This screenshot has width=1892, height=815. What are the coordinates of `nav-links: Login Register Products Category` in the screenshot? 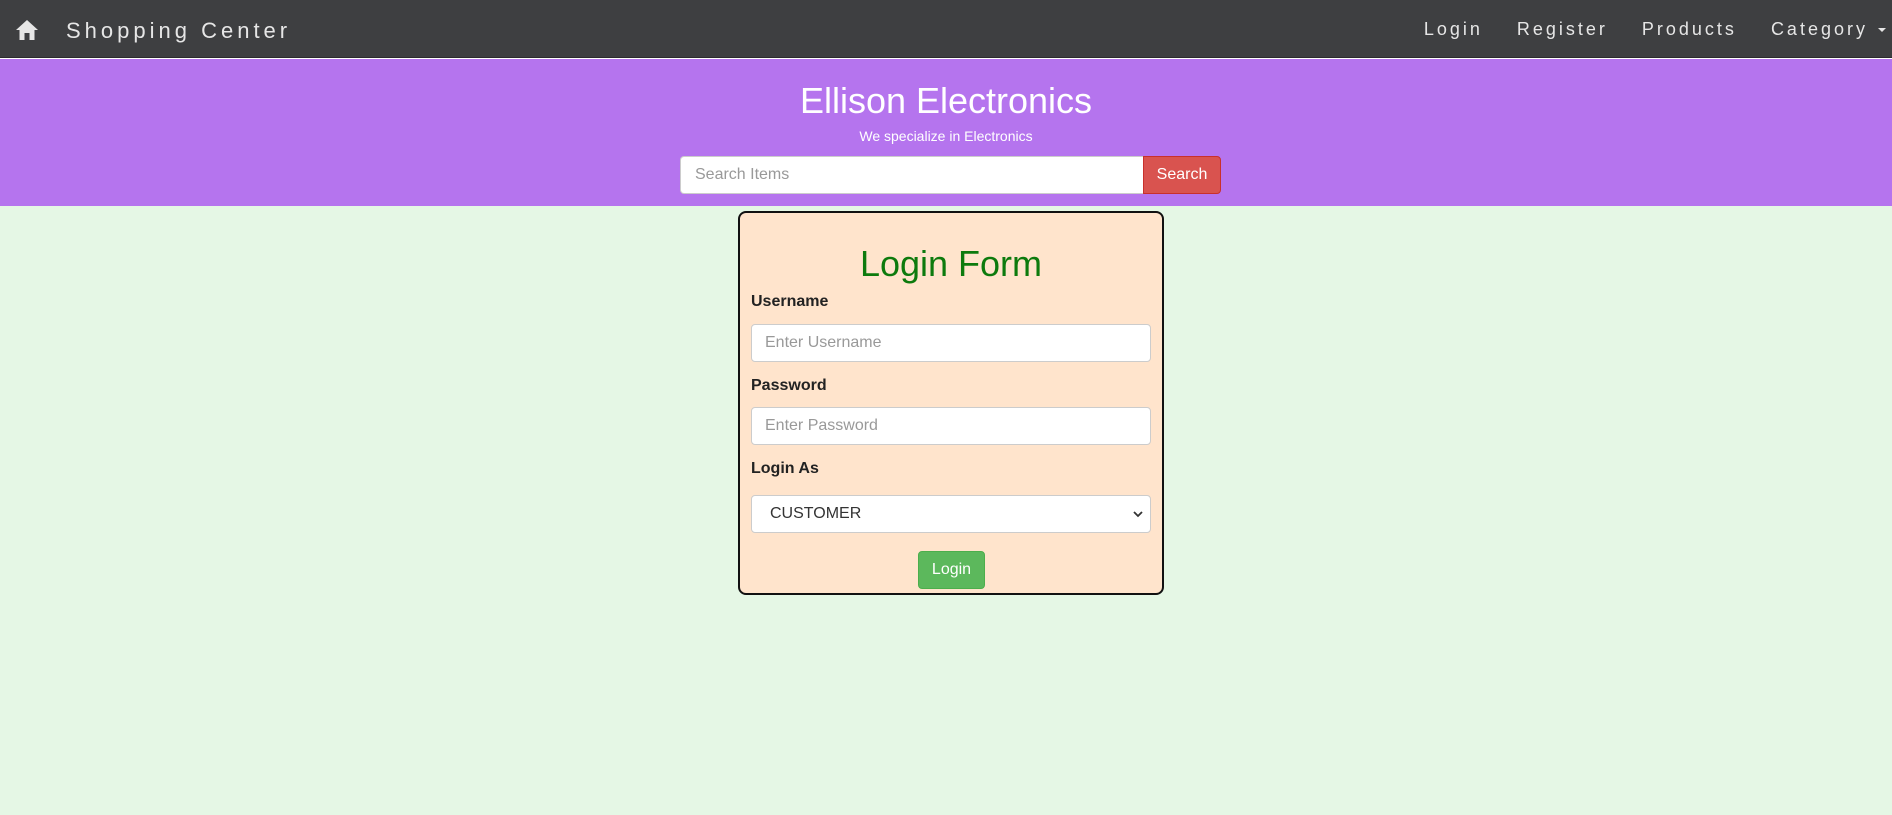 It's located at (1649, 29).